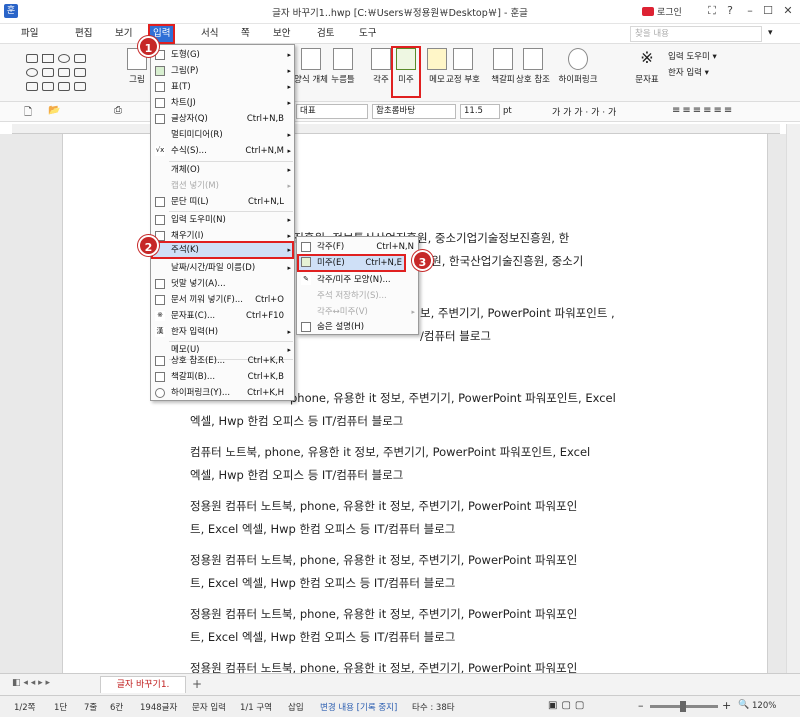 The image size is (800, 717). Describe the element at coordinates (222, 300) in the screenshot. I see `menu-item-insert-document: 문서 끼워 넣기(F)... Ctrl+O` at that location.